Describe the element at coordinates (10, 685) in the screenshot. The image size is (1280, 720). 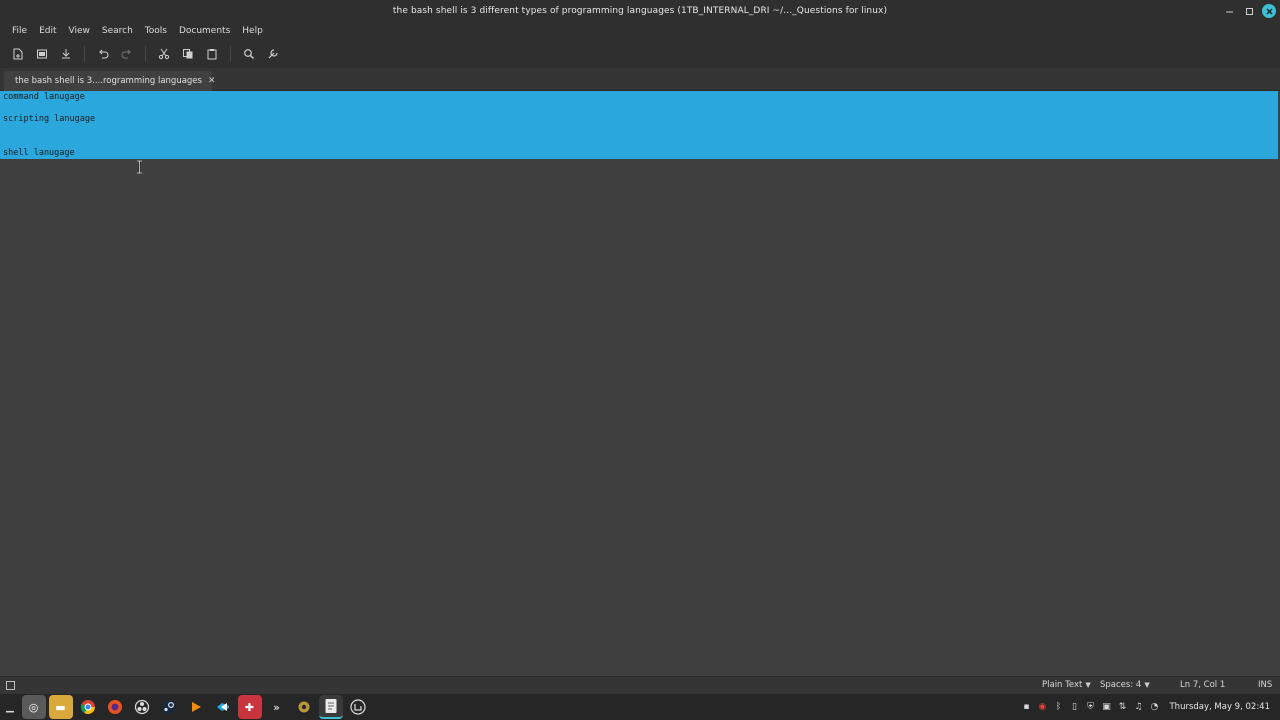
I see `sidebar-toggle-icon` at that location.